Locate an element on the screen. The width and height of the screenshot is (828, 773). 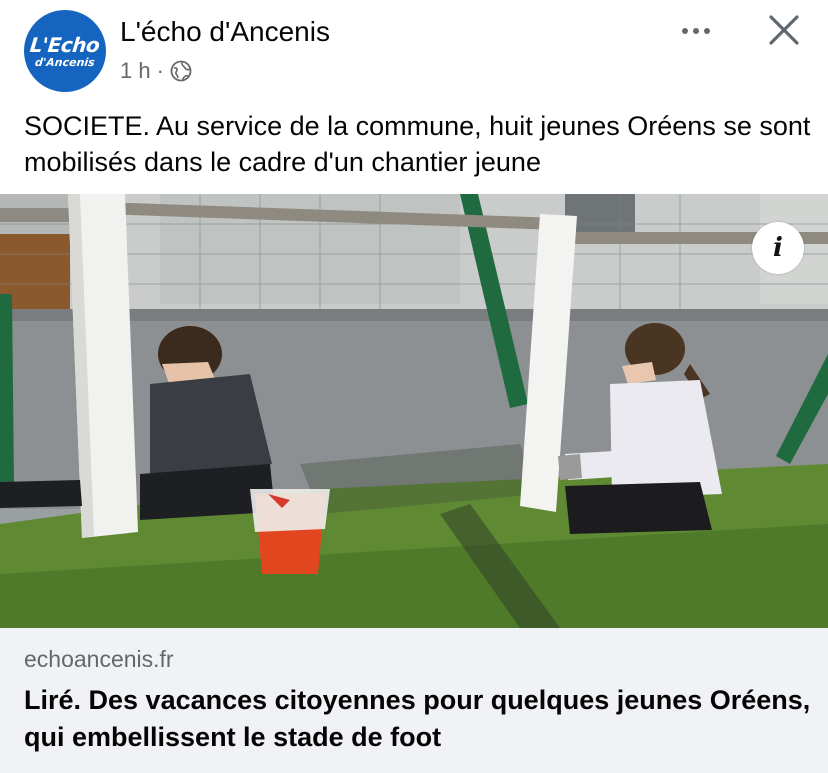
page-name: L'écho d'Ancenis is located at coordinates (225, 32).